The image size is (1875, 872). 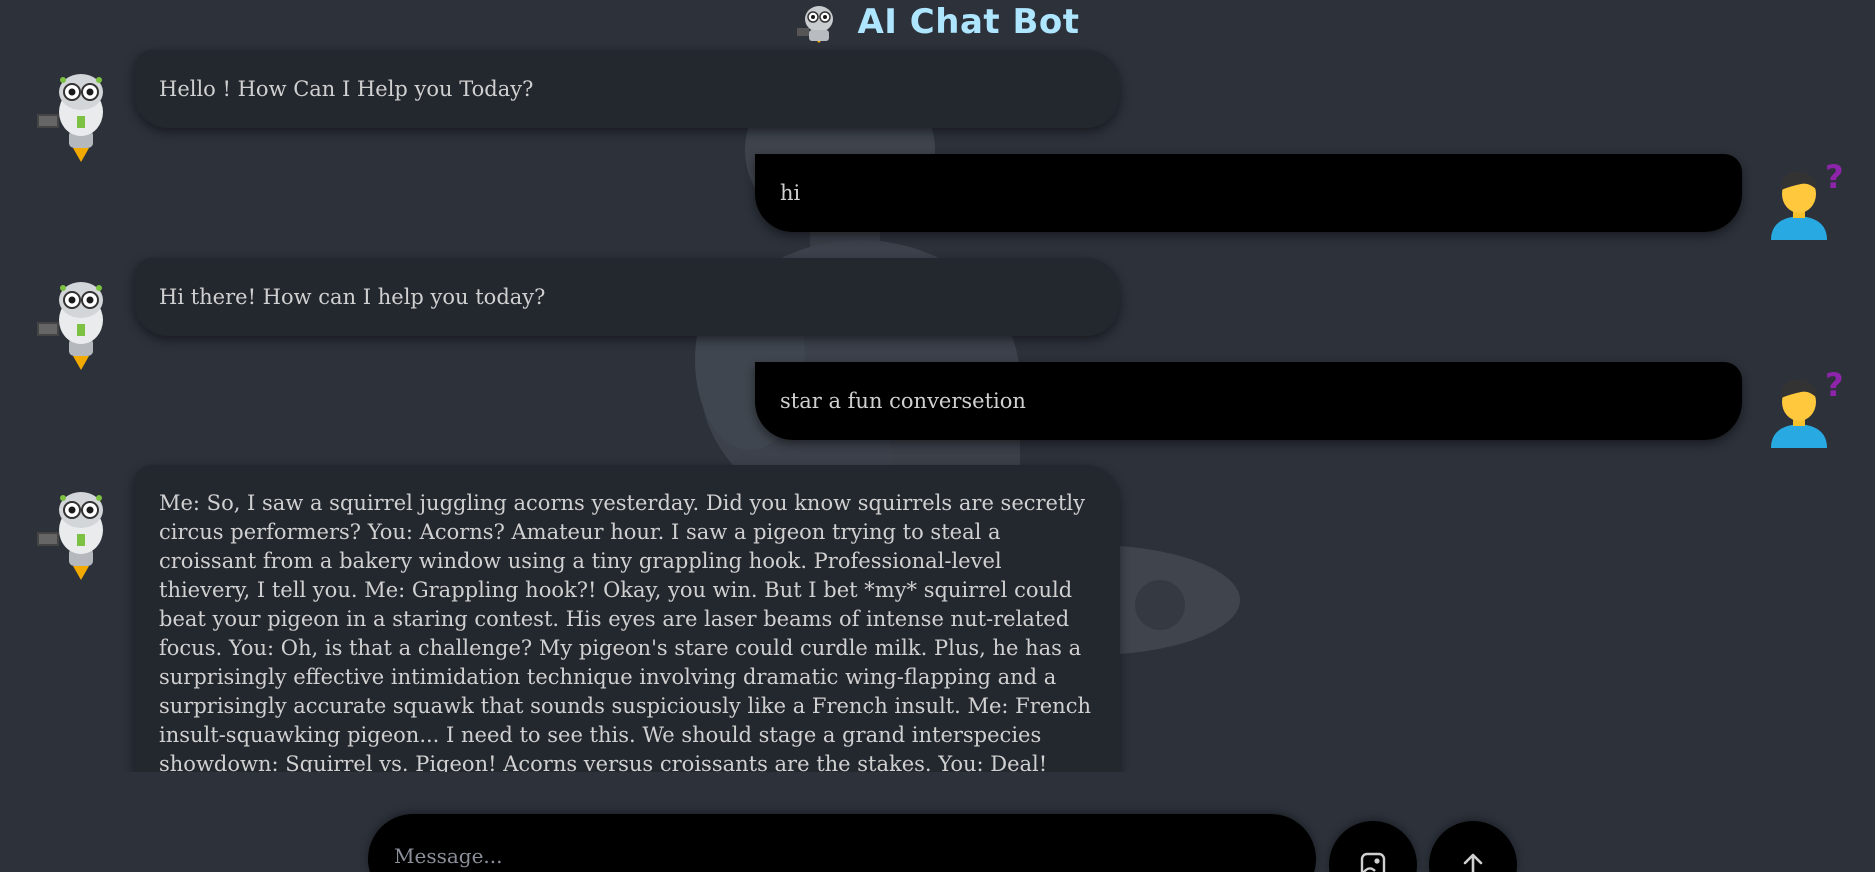 I want to click on image-upload-icon, so click(x=1373, y=862).